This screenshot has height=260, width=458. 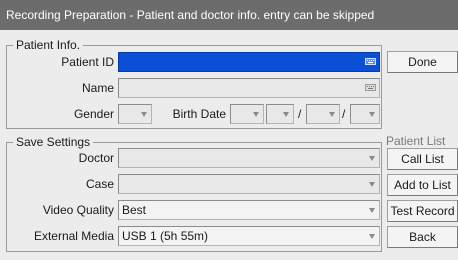 What do you see at coordinates (249, 62) in the screenshot?
I see `patient-id-field` at bounding box center [249, 62].